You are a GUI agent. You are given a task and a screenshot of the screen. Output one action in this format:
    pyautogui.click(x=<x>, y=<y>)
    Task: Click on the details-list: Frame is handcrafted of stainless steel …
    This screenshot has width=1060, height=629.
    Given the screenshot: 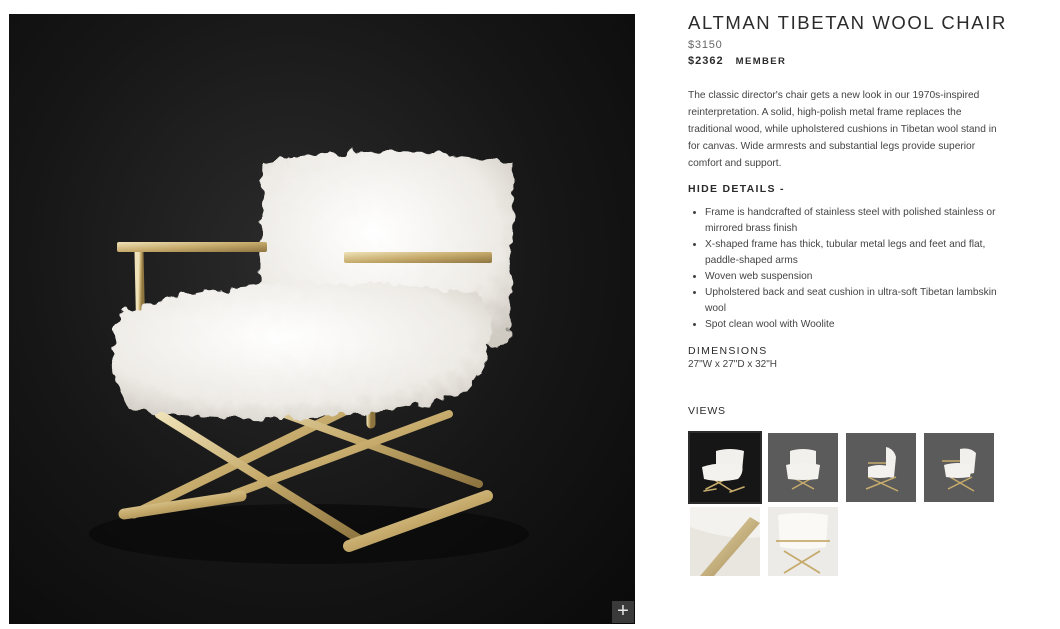 What is the action you would take?
    pyautogui.click(x=848, y=269)
    